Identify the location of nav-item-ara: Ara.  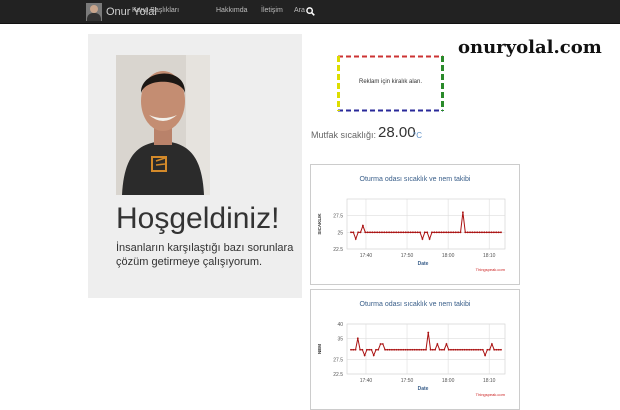
(299, 10).